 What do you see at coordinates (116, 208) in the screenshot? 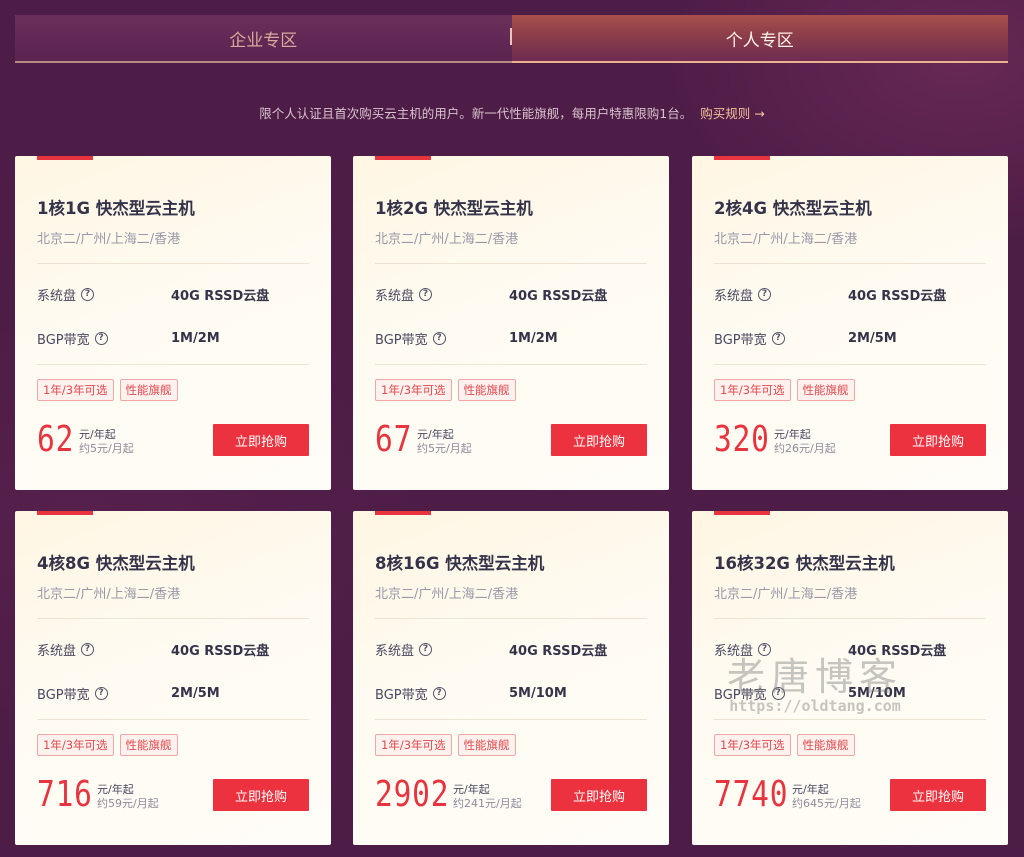
I see `card-title: 1核1G 快杰型云主机` at bounding box center [116, 208].